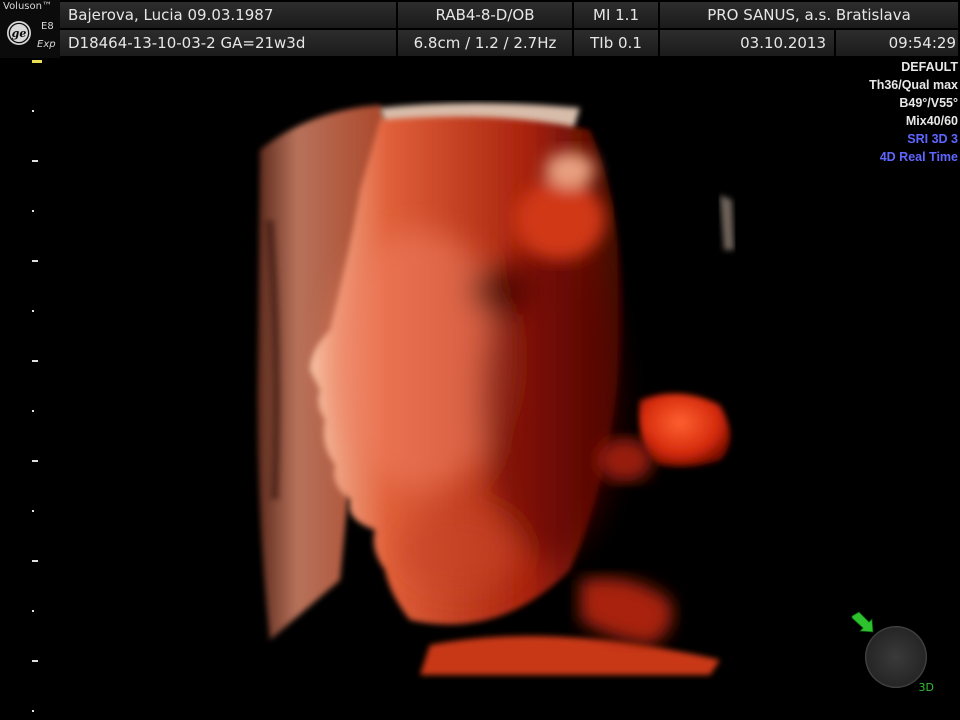  Describe the element at coordinates (47, 26) in the screenshot. I see `model-label: E8` at that location.